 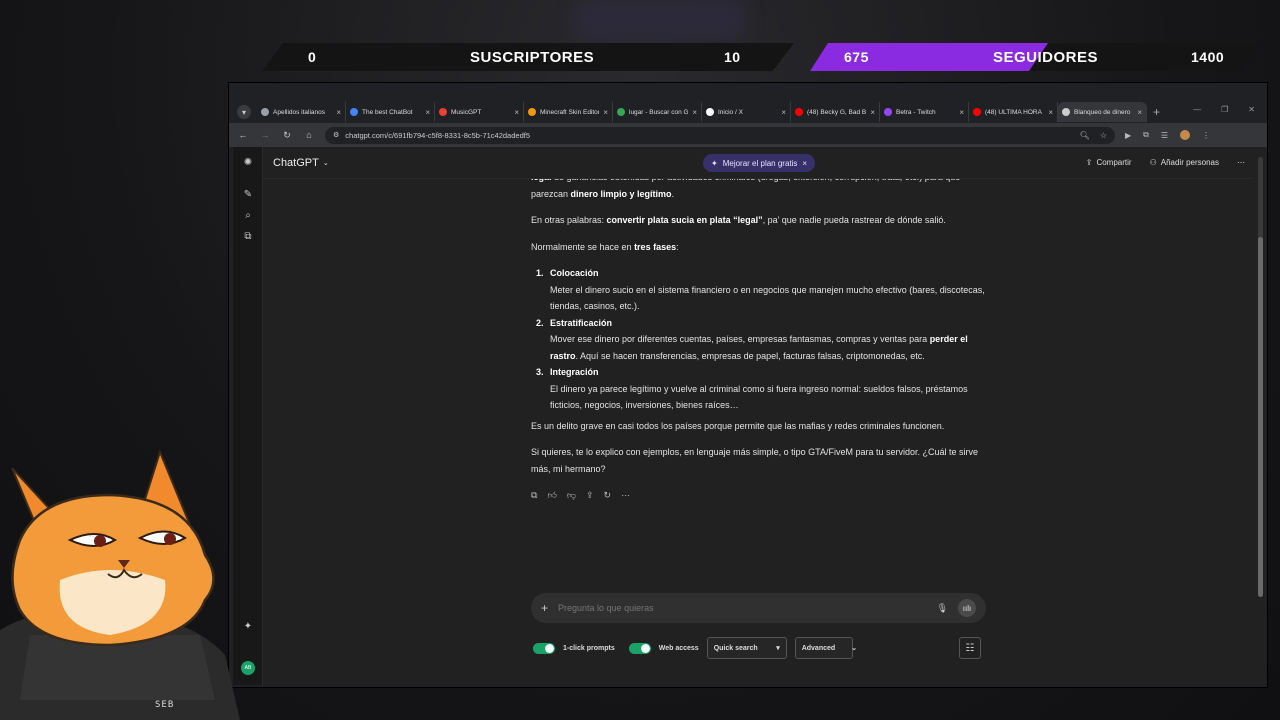 I want to click on sparkle-upgrade-icon: ✦, so click(x=714, y=163).